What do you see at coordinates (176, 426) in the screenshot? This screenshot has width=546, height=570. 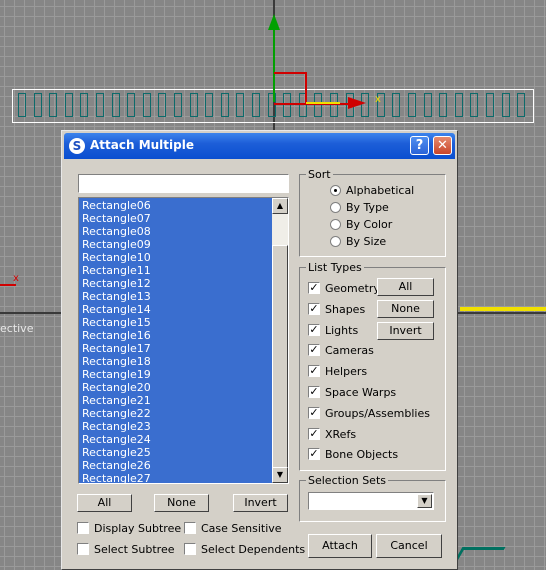 I see `list-item: Rectangle23` at bounding box center [176, 426].